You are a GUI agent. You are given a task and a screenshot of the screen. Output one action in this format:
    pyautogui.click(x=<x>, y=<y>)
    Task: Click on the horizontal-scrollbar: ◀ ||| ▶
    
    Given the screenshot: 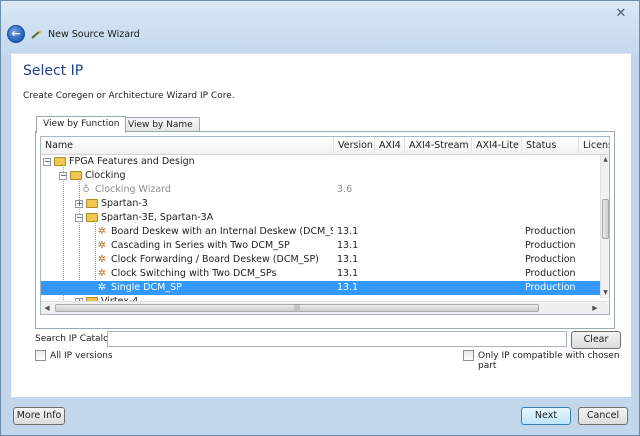 What is the action you would take?
    pyautogui.click(x=325, y=307)
    